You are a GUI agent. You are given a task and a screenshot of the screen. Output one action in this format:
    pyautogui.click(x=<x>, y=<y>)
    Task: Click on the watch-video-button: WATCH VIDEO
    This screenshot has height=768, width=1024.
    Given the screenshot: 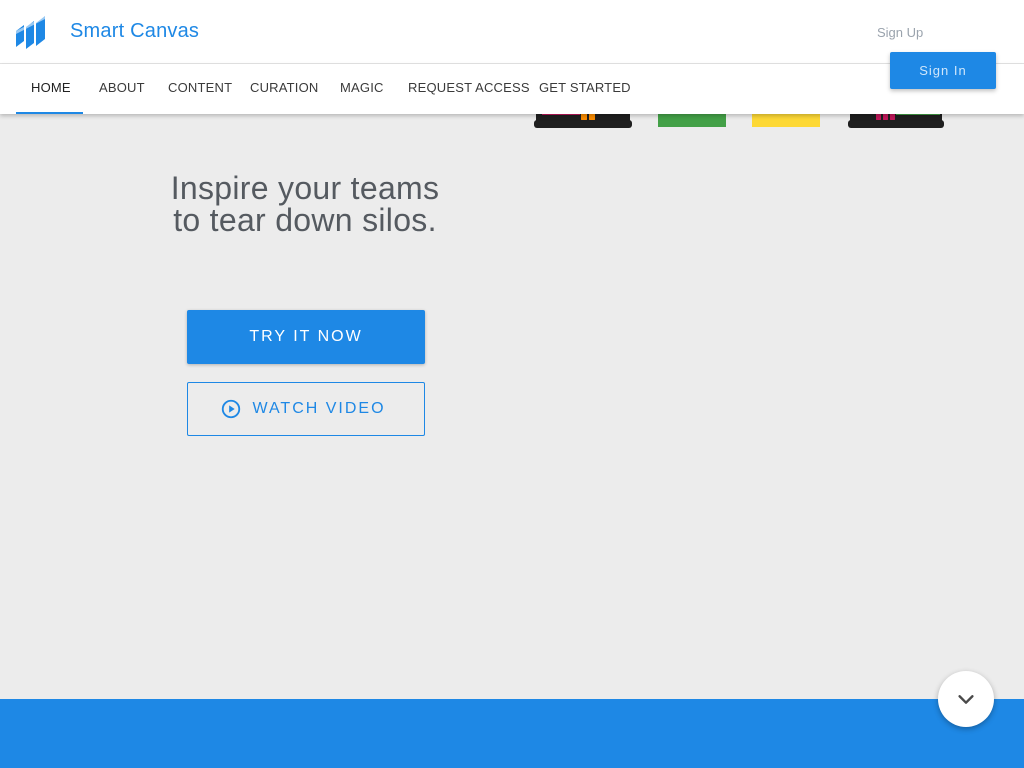 What is the action you would take?
    pyautogui.click(x=306, y=409)
    